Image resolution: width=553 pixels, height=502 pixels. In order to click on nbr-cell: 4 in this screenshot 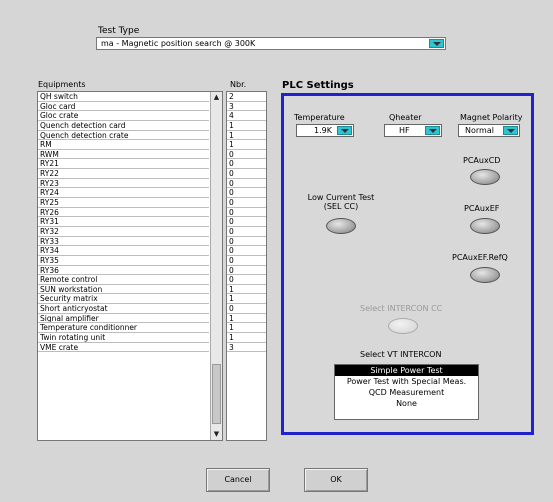, I will do `click(246, 116)`.